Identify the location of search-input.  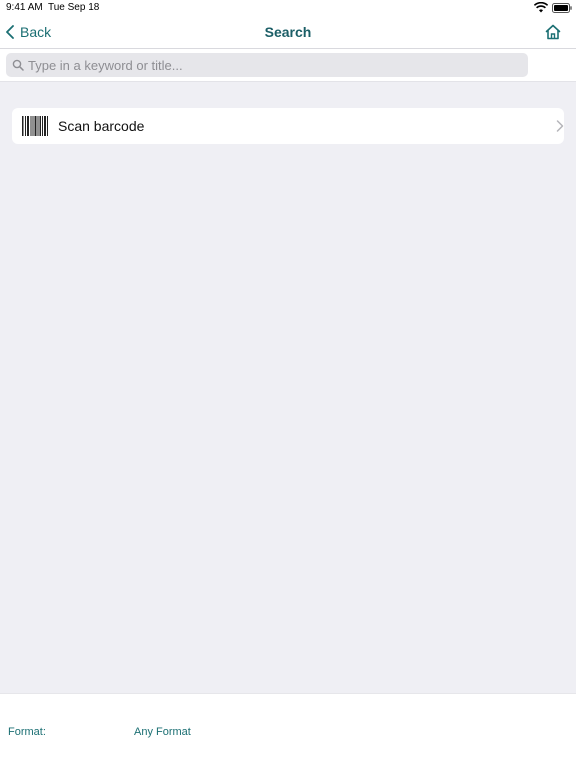
(275, 65).